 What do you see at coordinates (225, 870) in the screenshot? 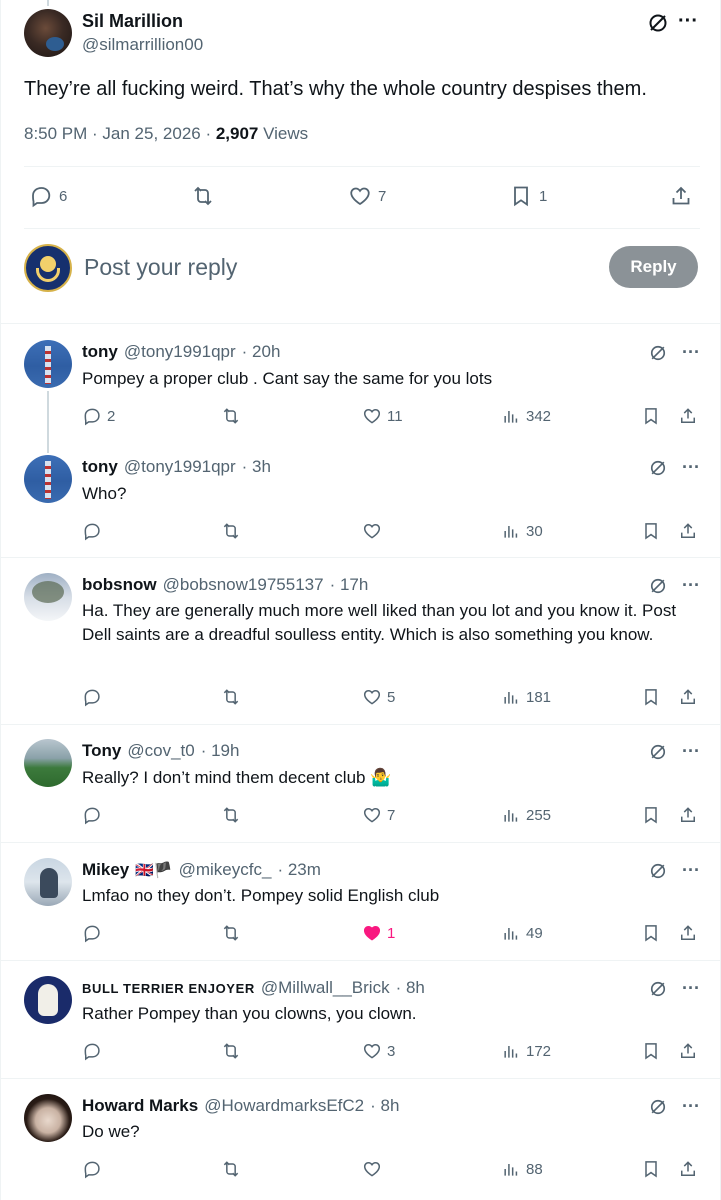
I see `author-handle: @mikeycfc_` at bounding box center [225, 870].